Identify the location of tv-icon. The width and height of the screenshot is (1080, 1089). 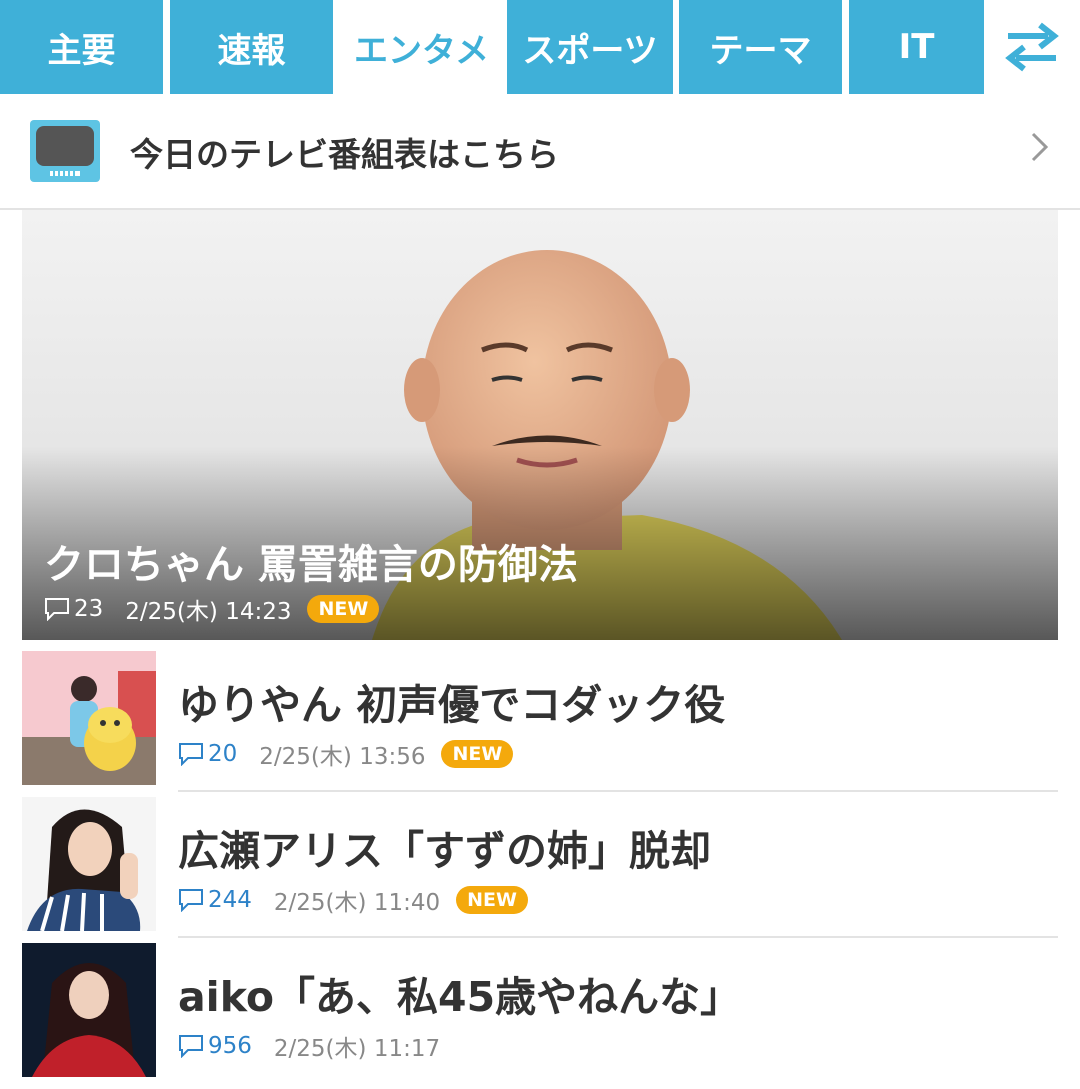
(65, 151).